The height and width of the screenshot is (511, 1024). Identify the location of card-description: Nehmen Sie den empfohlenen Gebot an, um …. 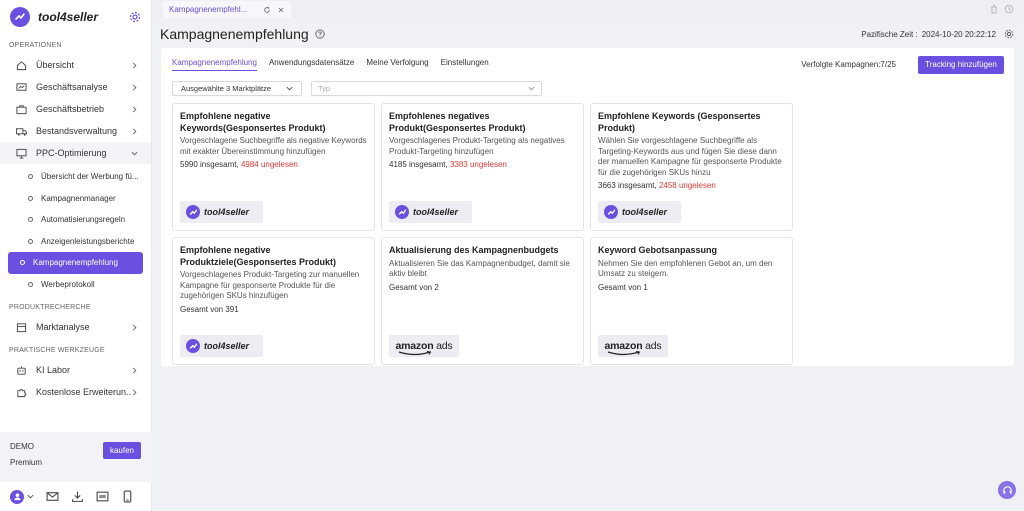
(685, 268).